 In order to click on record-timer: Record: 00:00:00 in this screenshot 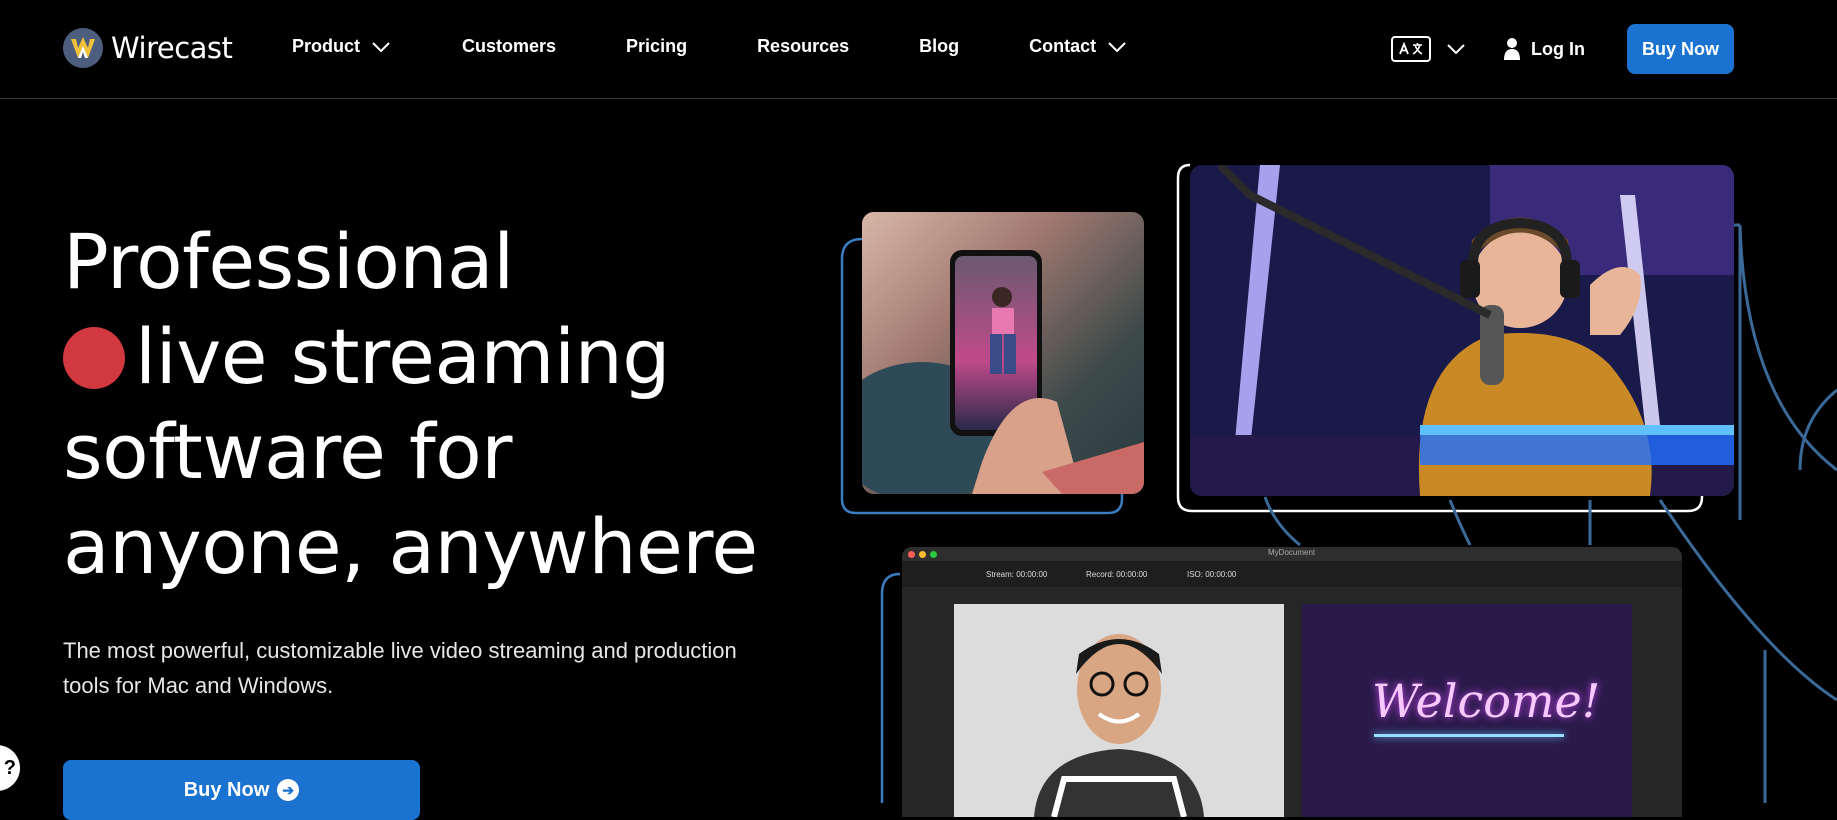, I will do `click(1117, 574)`.